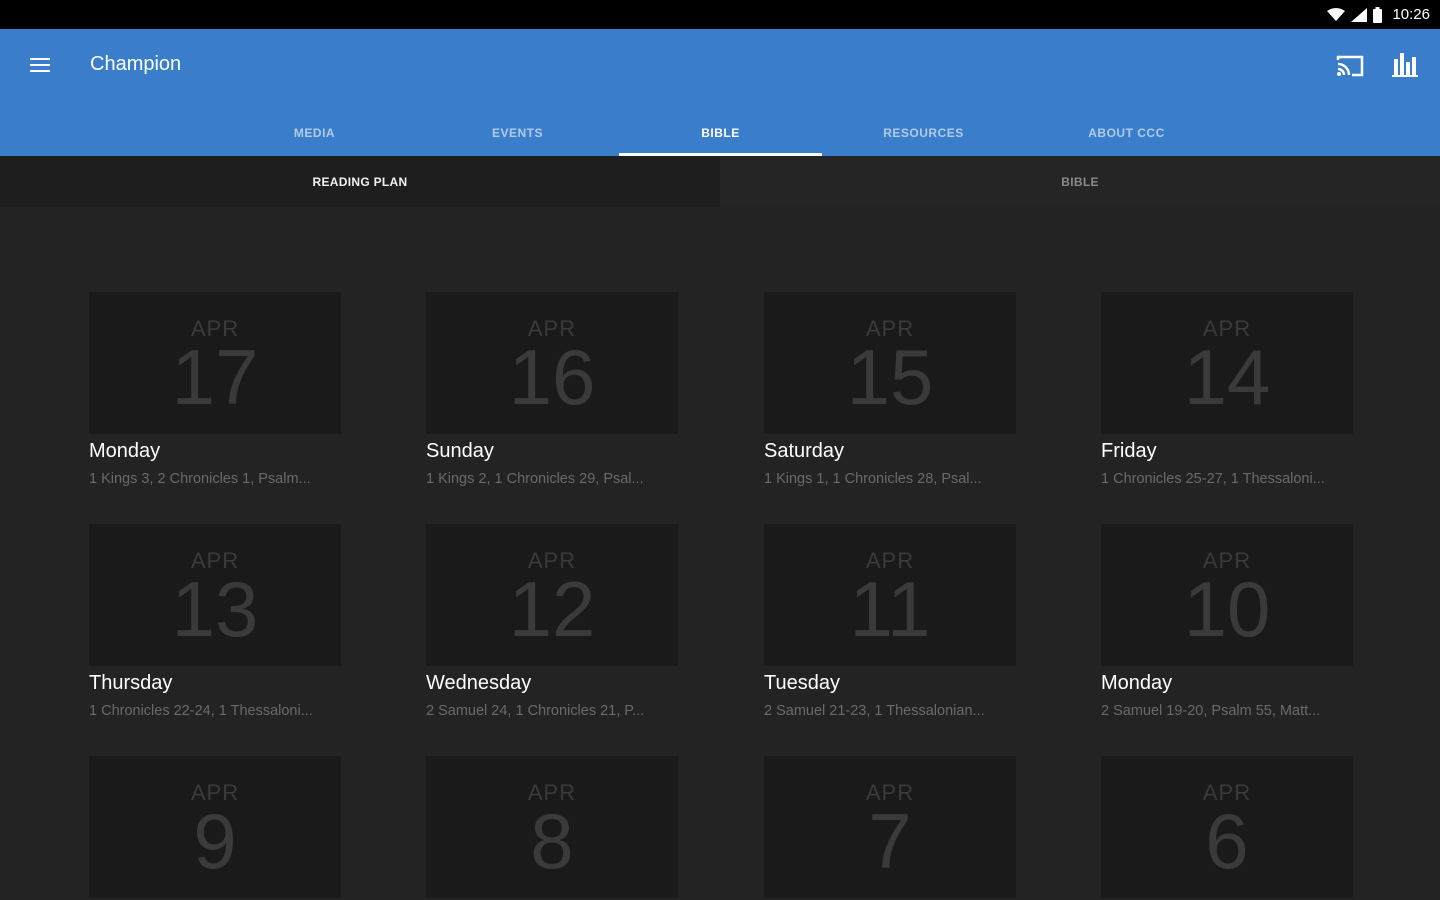 This screenshot has width=1440, height=900. What do you see at coordinates (552, 609) in the screenshot?
I see `date-day: 12` at bounding box center [552, 609].